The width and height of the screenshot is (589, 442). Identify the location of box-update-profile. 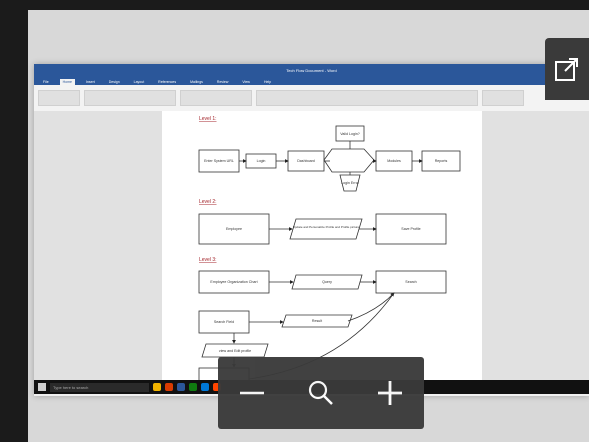
(326, 229).